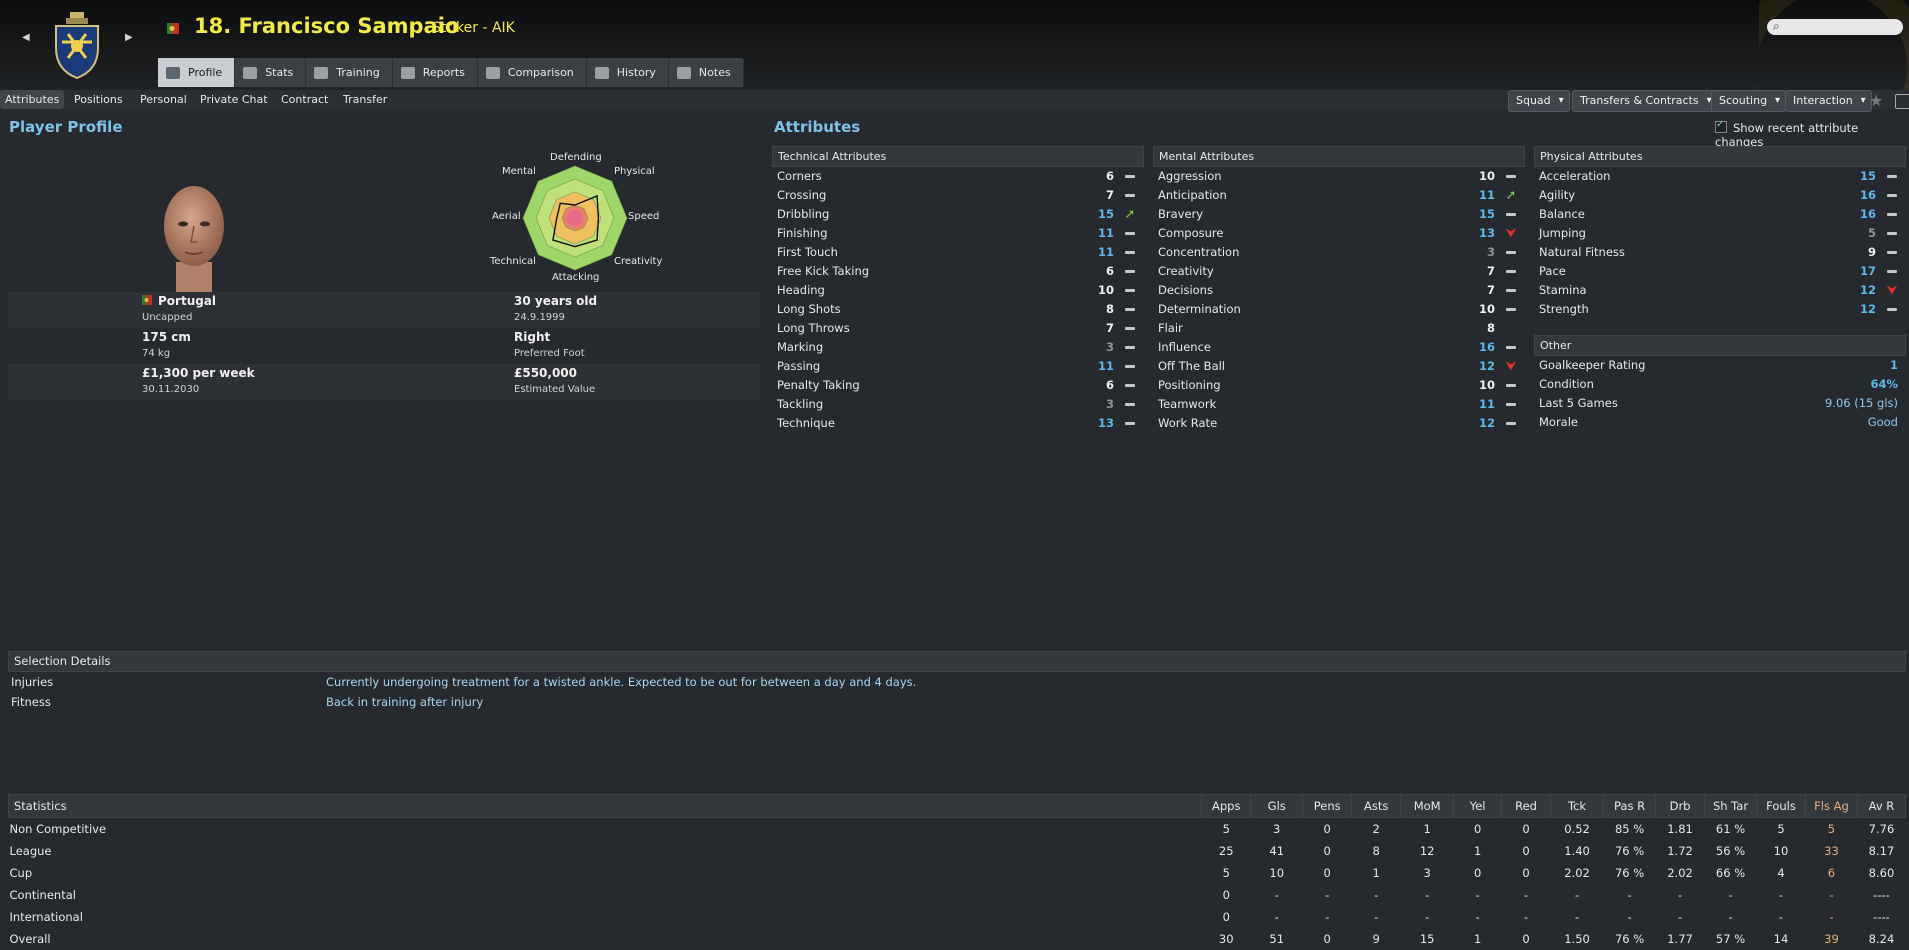 The height and width of the screenshot is (950, 1909). Describe the element at coordinates (957, 661) in the screenshot. I see `selection-details-header: Selection Details` at that location.